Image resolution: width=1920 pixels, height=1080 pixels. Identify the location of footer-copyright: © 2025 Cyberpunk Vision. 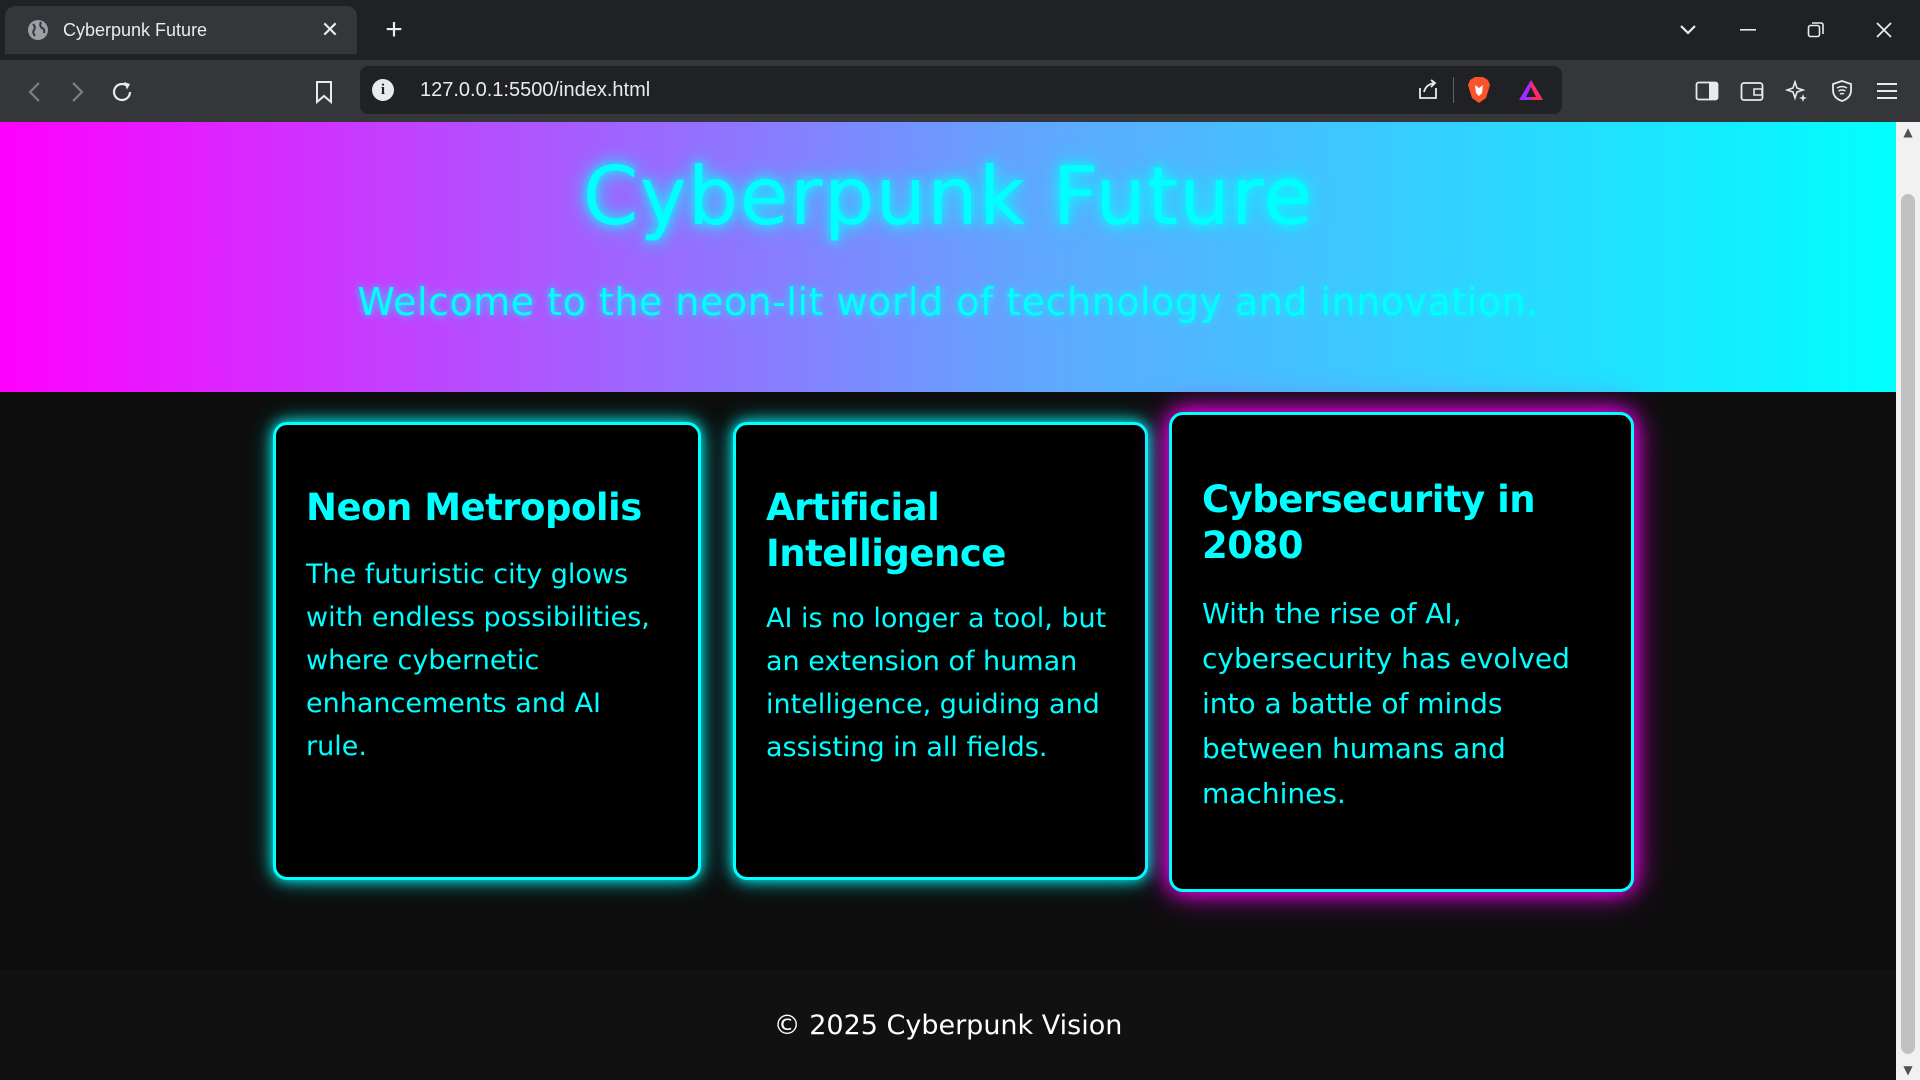
(948, 1025).